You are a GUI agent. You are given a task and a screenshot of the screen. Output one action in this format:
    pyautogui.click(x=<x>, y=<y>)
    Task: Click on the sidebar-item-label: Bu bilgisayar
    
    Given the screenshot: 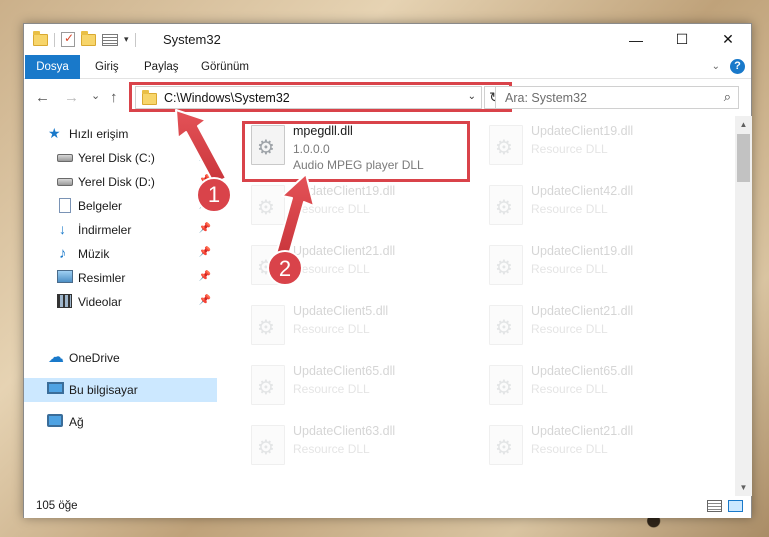 What is the action you would take?
    pyautogui.click(x=103, y=390)
    